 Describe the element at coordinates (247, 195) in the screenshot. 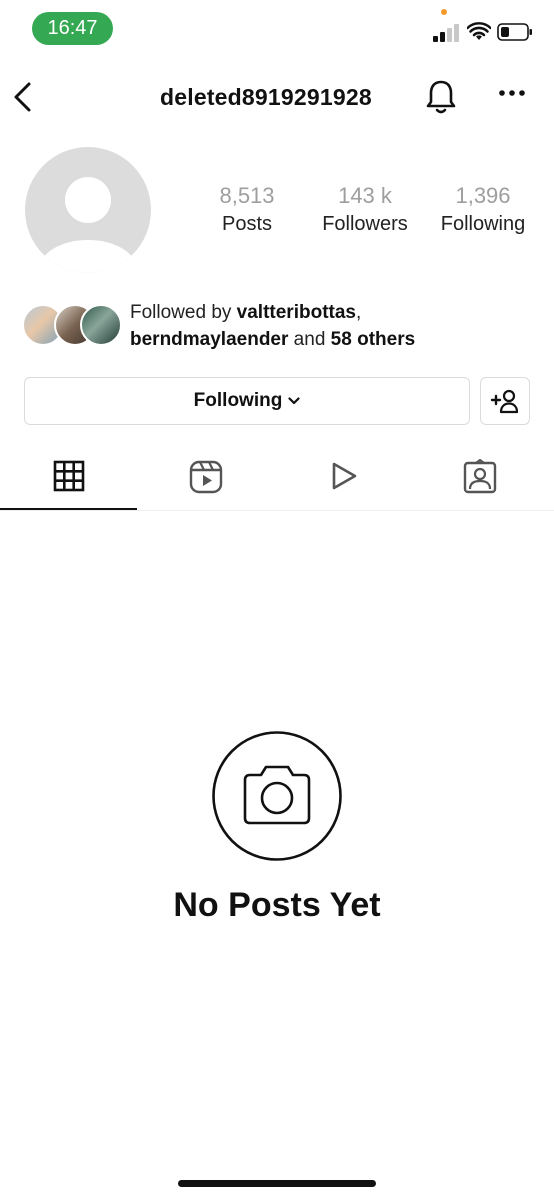

I see `posts-count: 8,513` at that location.